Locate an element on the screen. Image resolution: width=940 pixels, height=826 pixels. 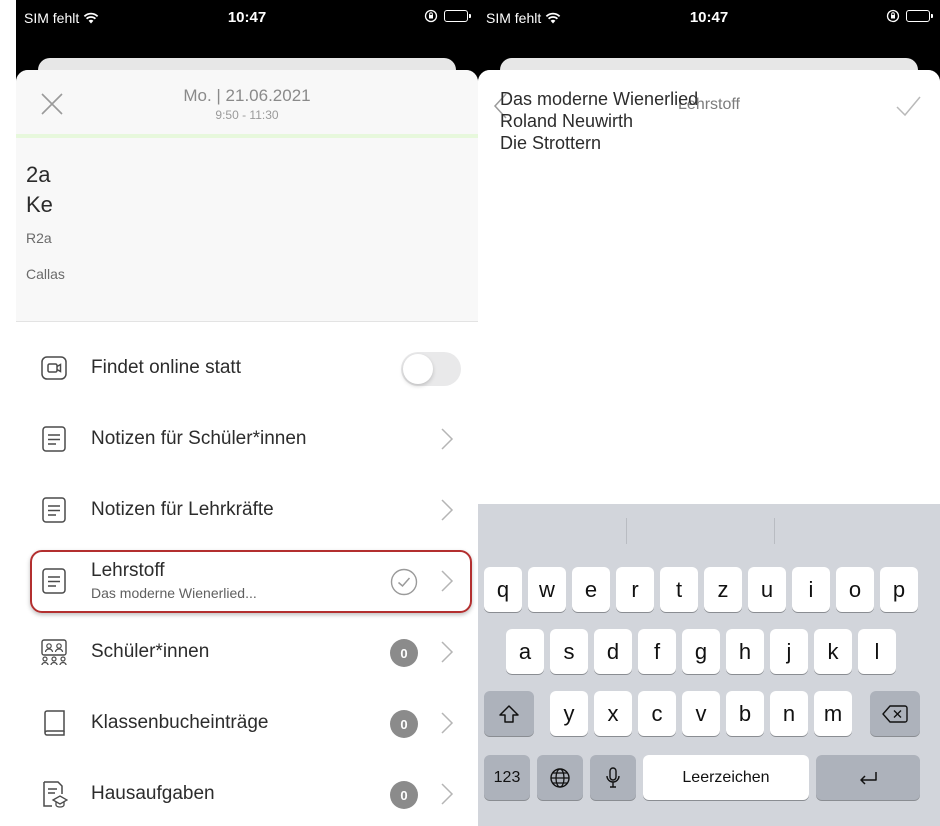
students-item: Schüler*innen 0 is located at coordinates (247, 651).